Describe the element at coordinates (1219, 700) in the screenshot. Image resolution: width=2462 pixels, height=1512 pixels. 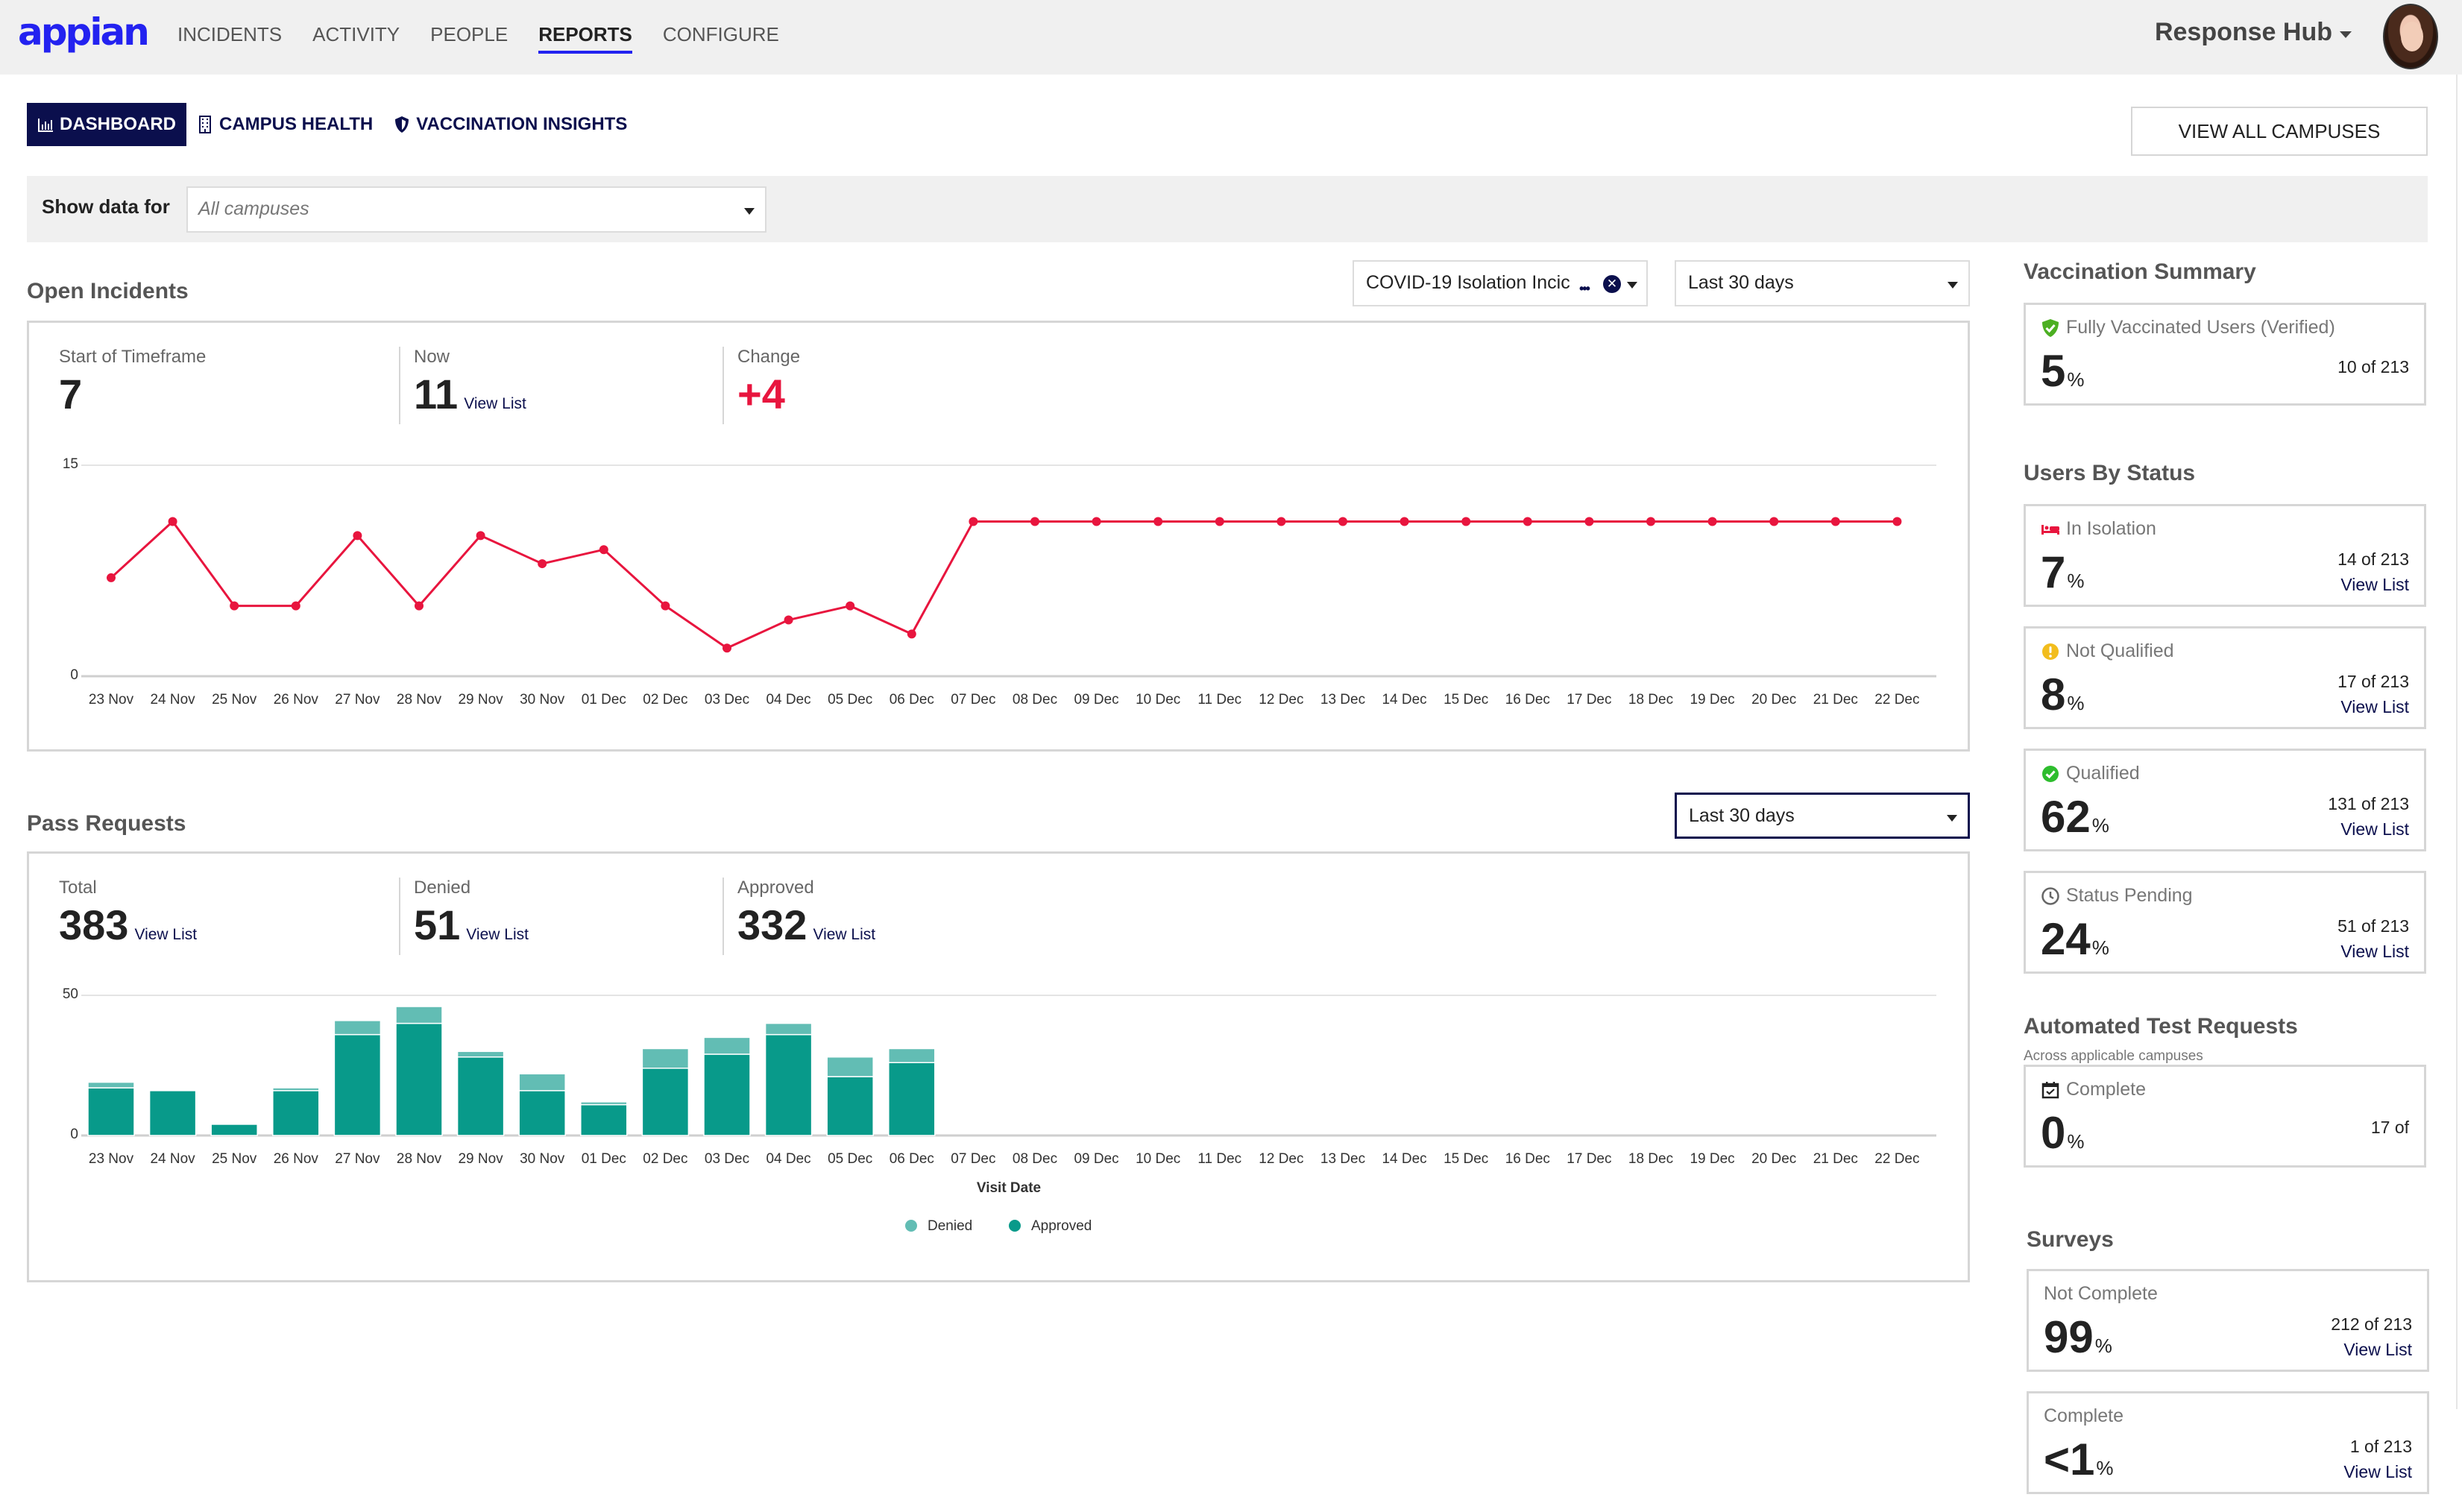
I see `x-tick-label: 11 Dec` at that location.